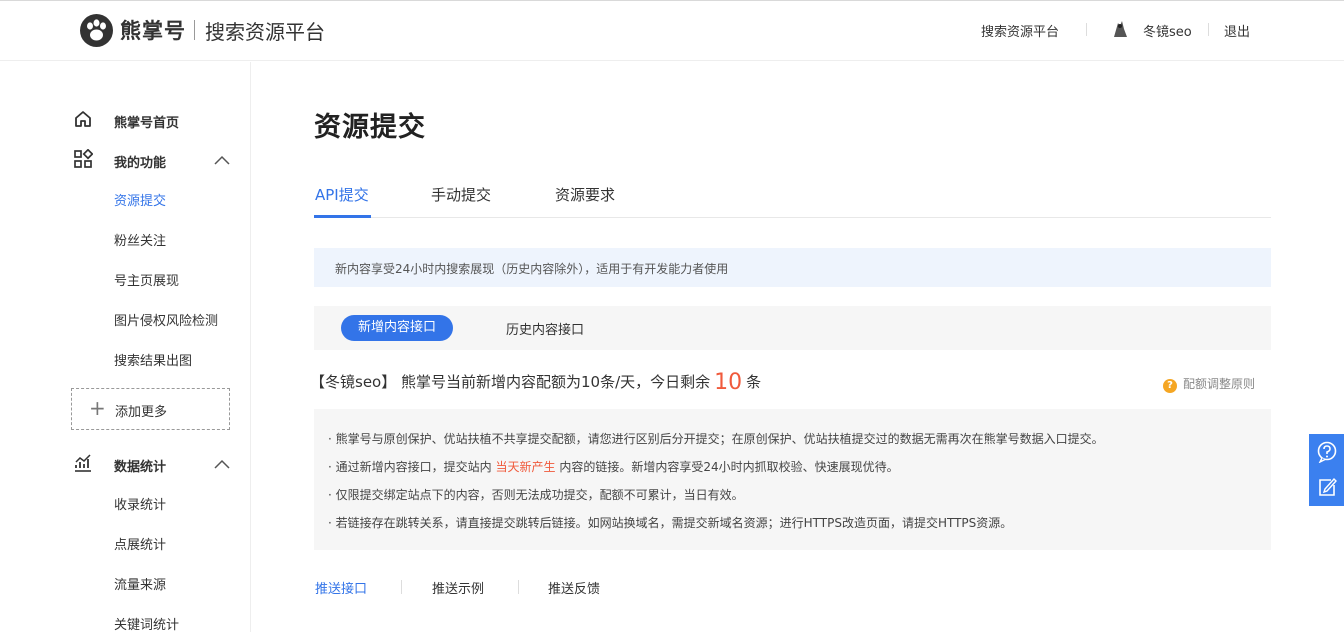 The height and width of the screenshot is (633, 1344). What do you see at coordinates (140, 465) in the screenshot?
I see `sidebar-item-data-stats: 数据统计` at bounding box center [140, 465].